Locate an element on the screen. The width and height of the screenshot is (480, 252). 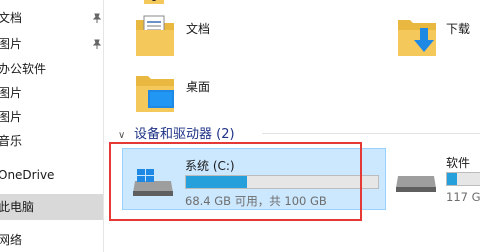
nav-item-label: 音乐 is located at coordinates (11, 141).